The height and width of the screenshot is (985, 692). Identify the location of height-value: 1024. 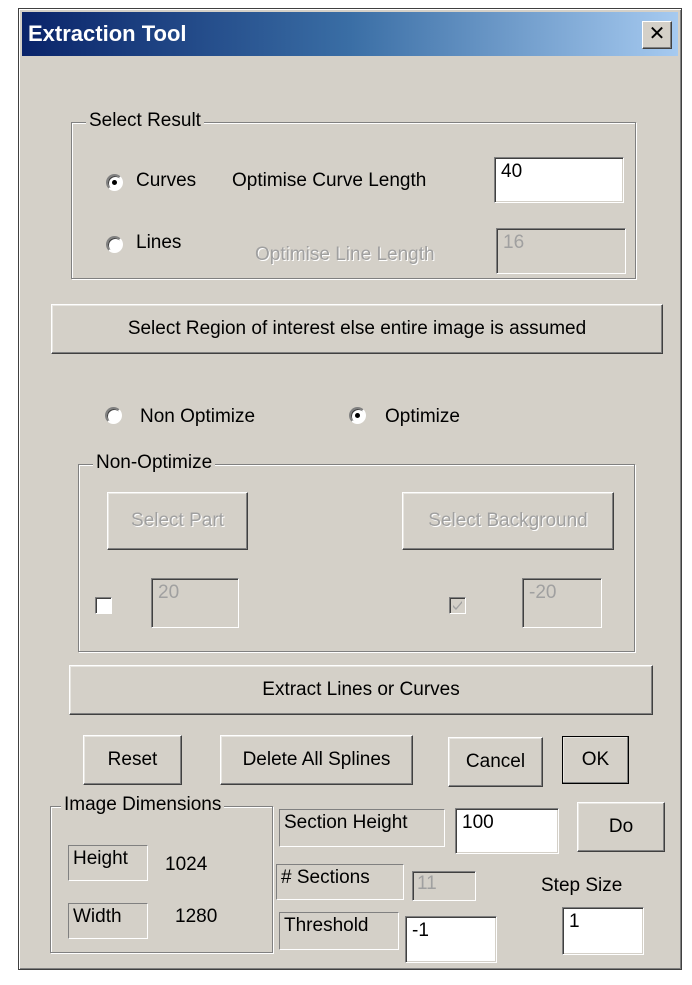
(186, 864).